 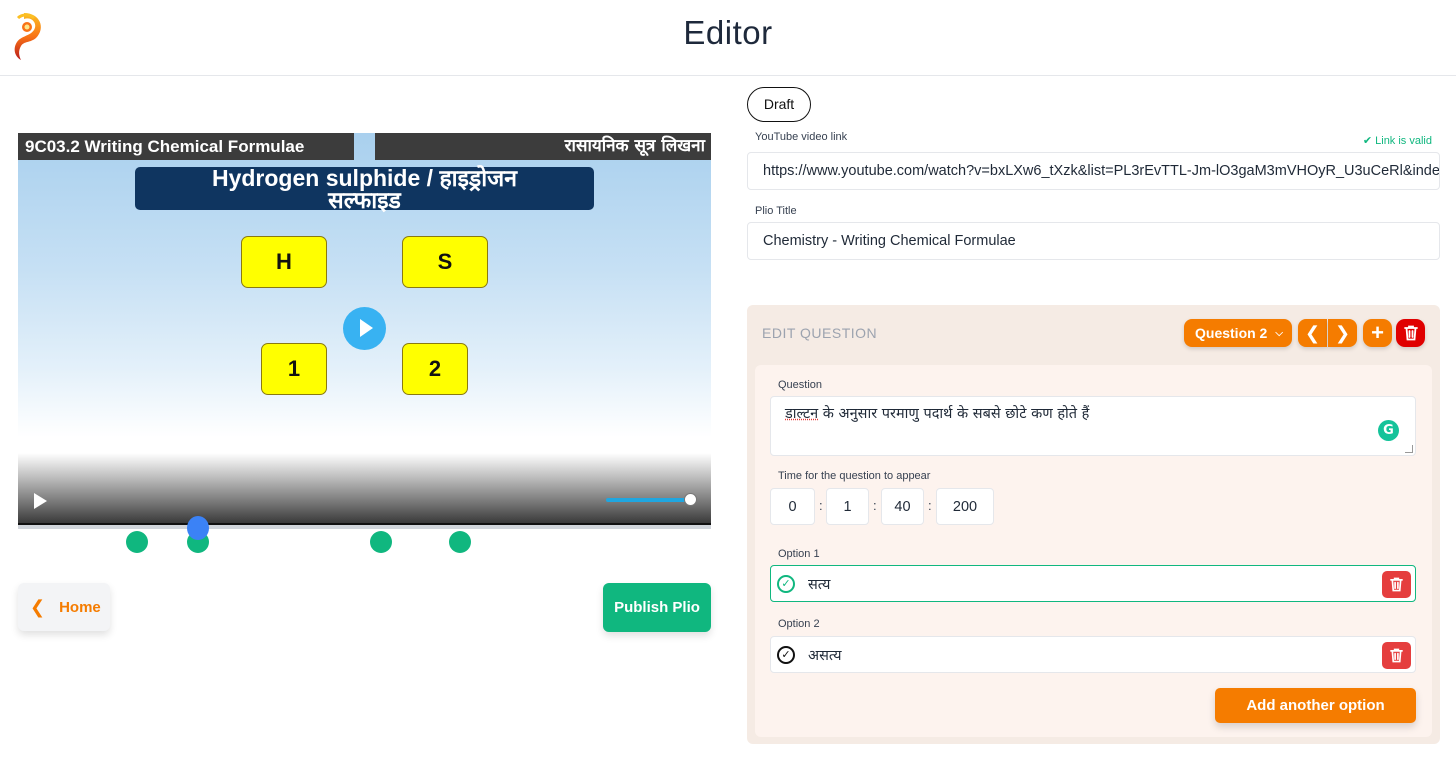 I want to click on option-1-input: ✓ सत्य, so click(x=1093, y=583).